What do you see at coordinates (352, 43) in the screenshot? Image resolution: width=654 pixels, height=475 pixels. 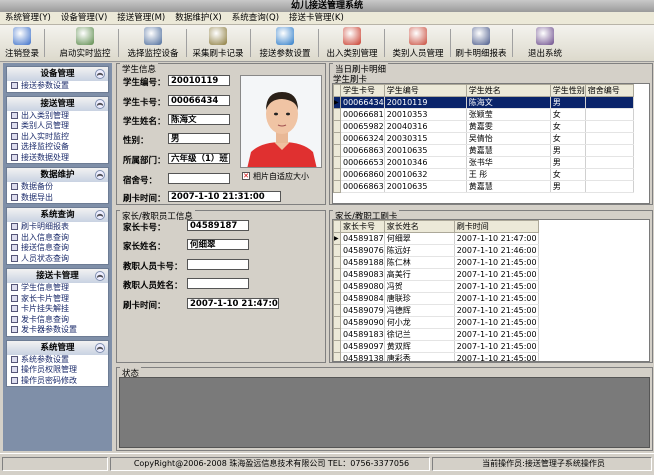 I see `toolbar-button-5: 出入类别管理` at bounding box center [352, 43].